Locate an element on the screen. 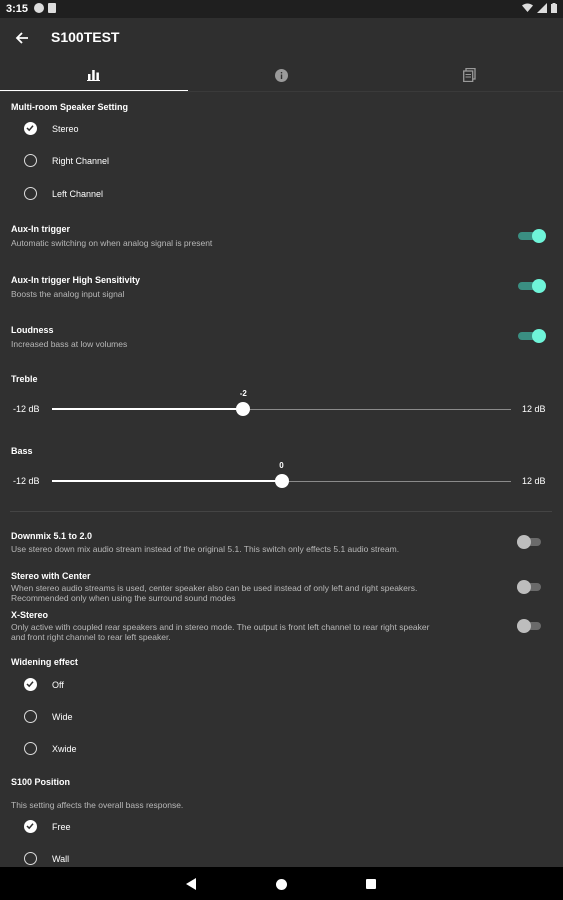  radio-right-channel is located at coordinates (30, 160).